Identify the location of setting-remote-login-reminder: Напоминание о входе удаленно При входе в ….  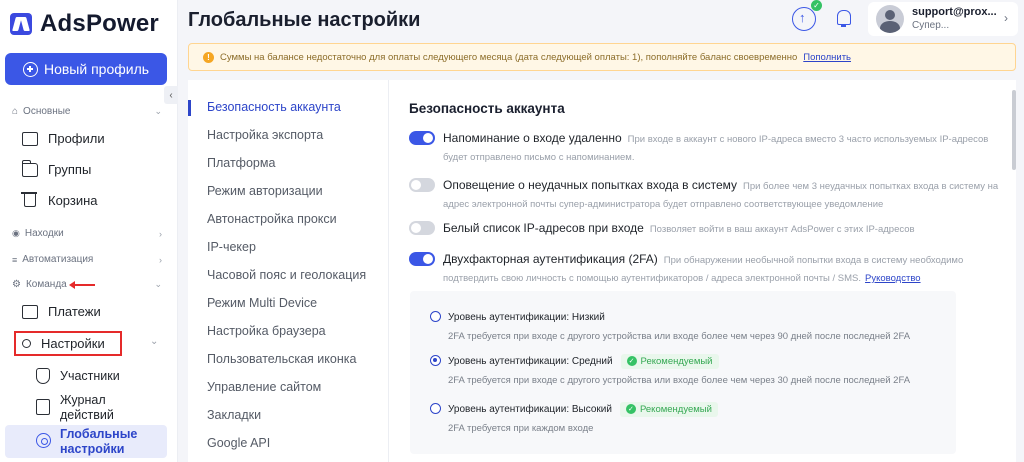
(709, 148).